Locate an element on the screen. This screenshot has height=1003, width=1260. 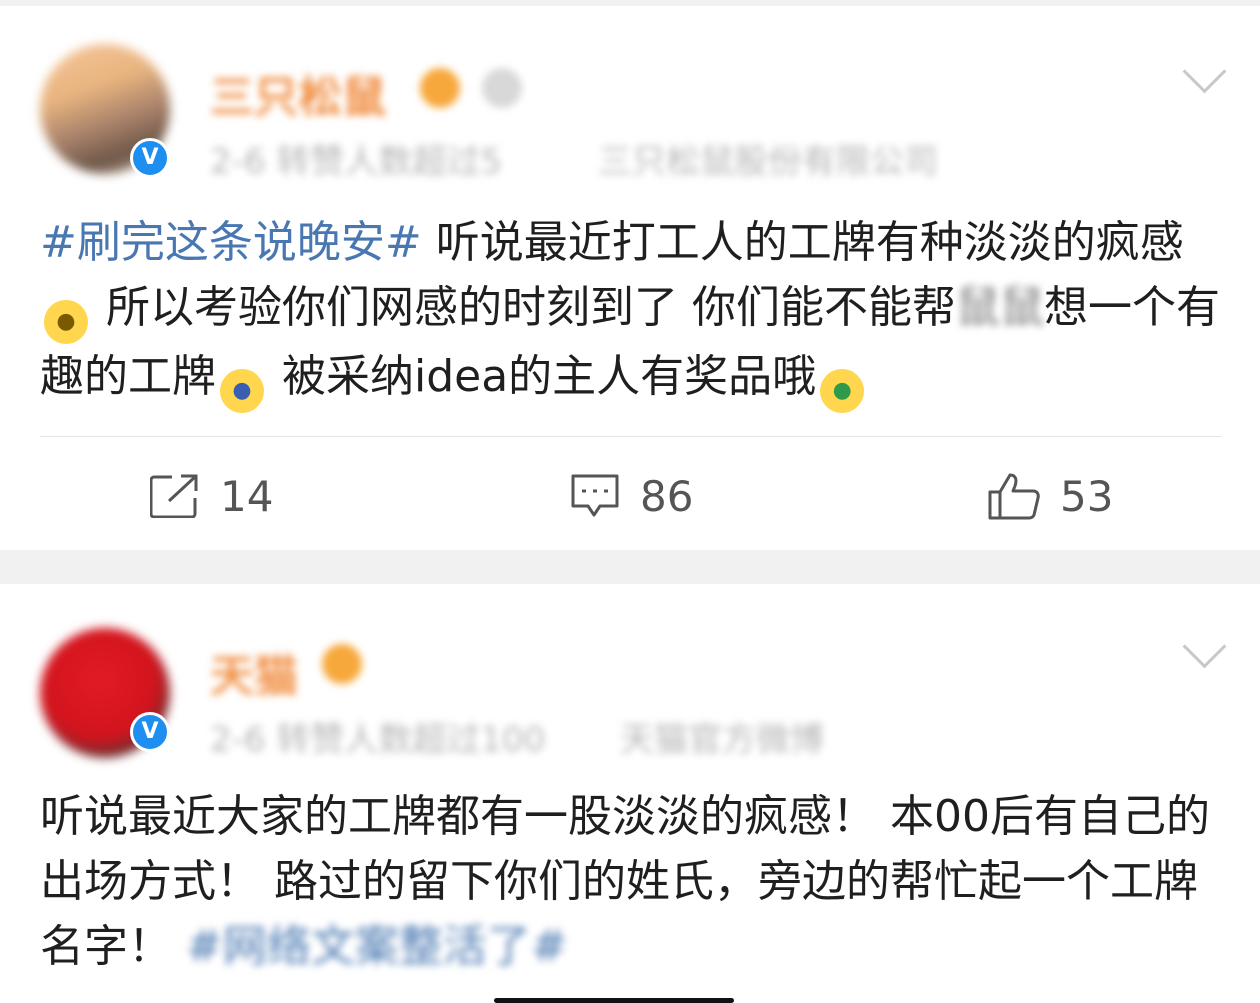
reading-face-icon: ● is located at coordinates (842, 391).